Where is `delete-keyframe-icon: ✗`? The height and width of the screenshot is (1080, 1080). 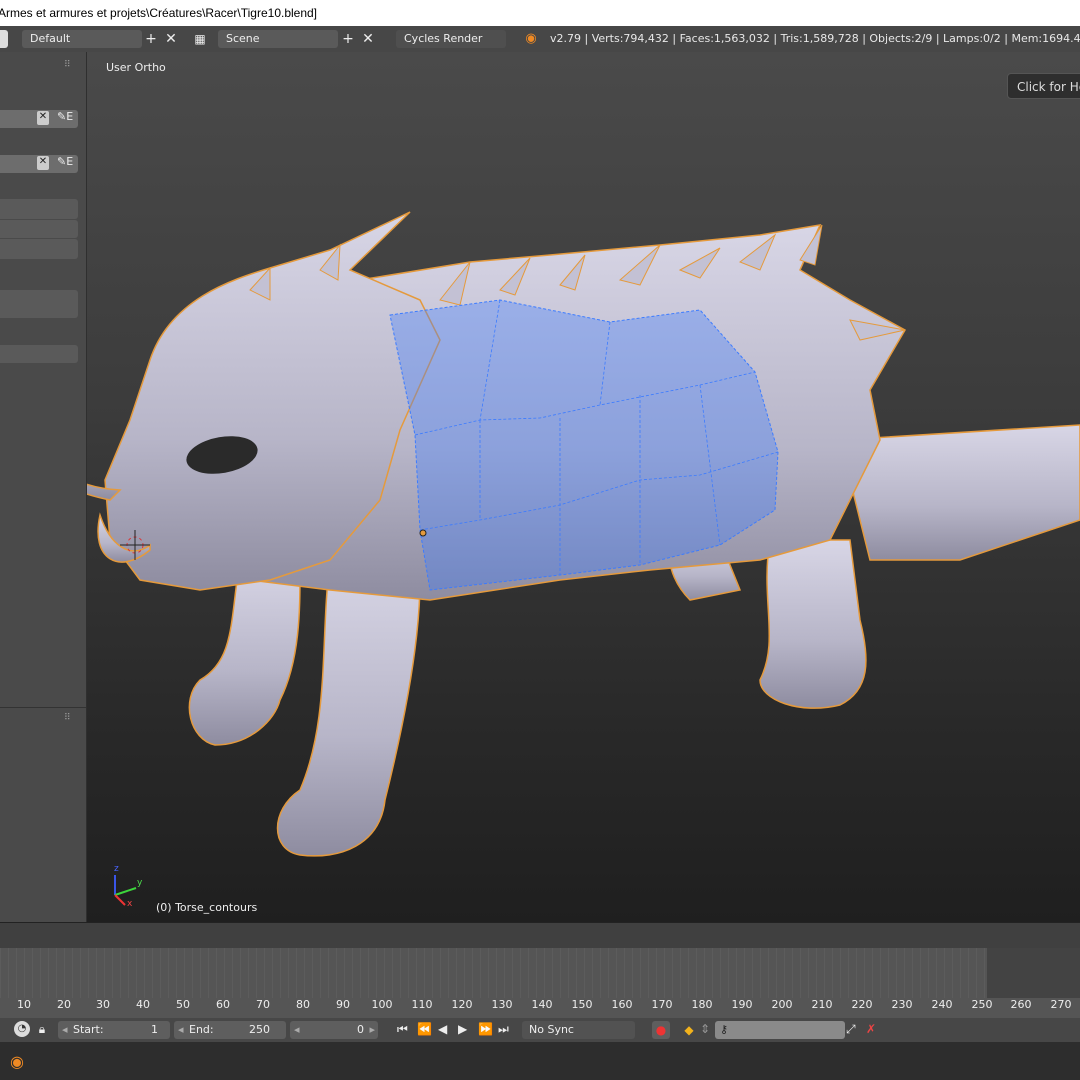 delete-keyframe-icon: ✗ is located at coordinates (871, 1029).